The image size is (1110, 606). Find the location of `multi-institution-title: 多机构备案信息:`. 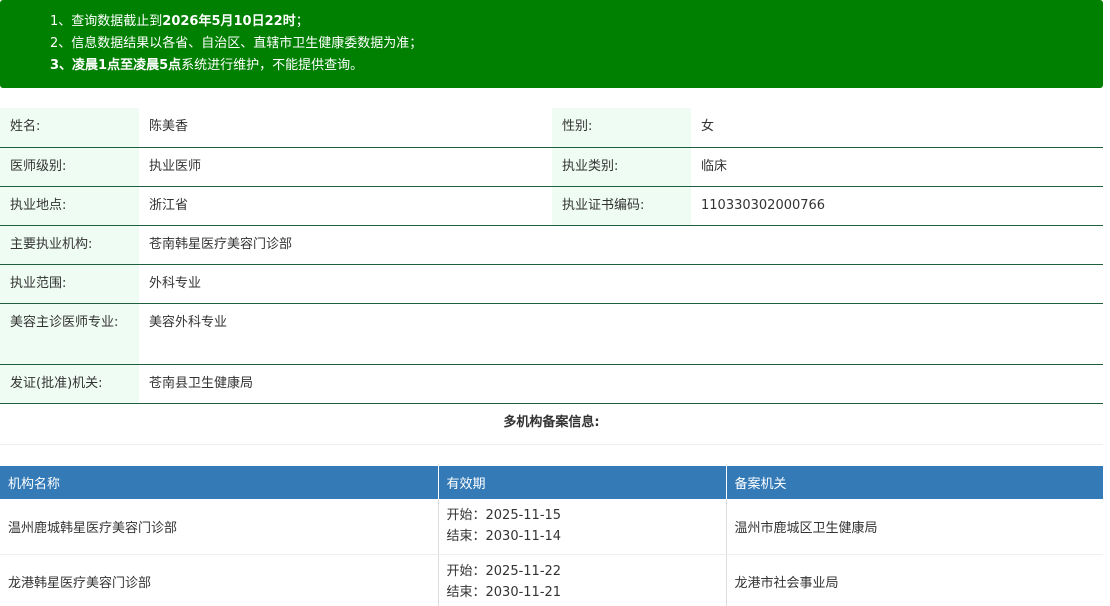

multi-institution-title: 多机构备案信息: is located at coordinates (551, 424).